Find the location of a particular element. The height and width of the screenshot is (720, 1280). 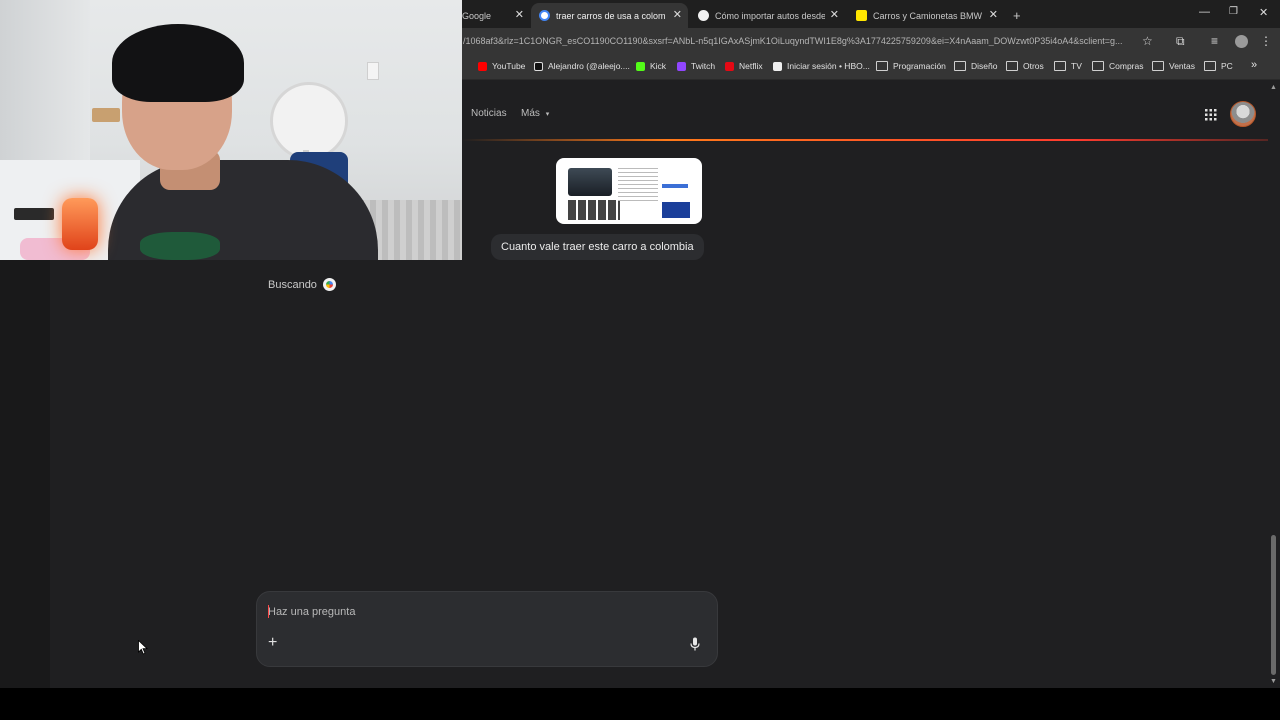

tab-title: Cómo importar autos desde Es is located at coordinates (770, 15).